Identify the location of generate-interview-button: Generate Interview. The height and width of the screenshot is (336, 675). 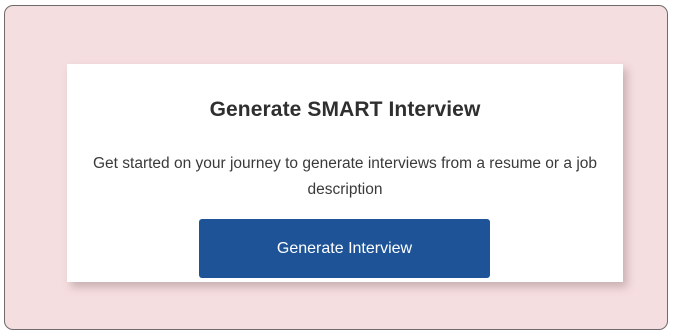
(344, 248).